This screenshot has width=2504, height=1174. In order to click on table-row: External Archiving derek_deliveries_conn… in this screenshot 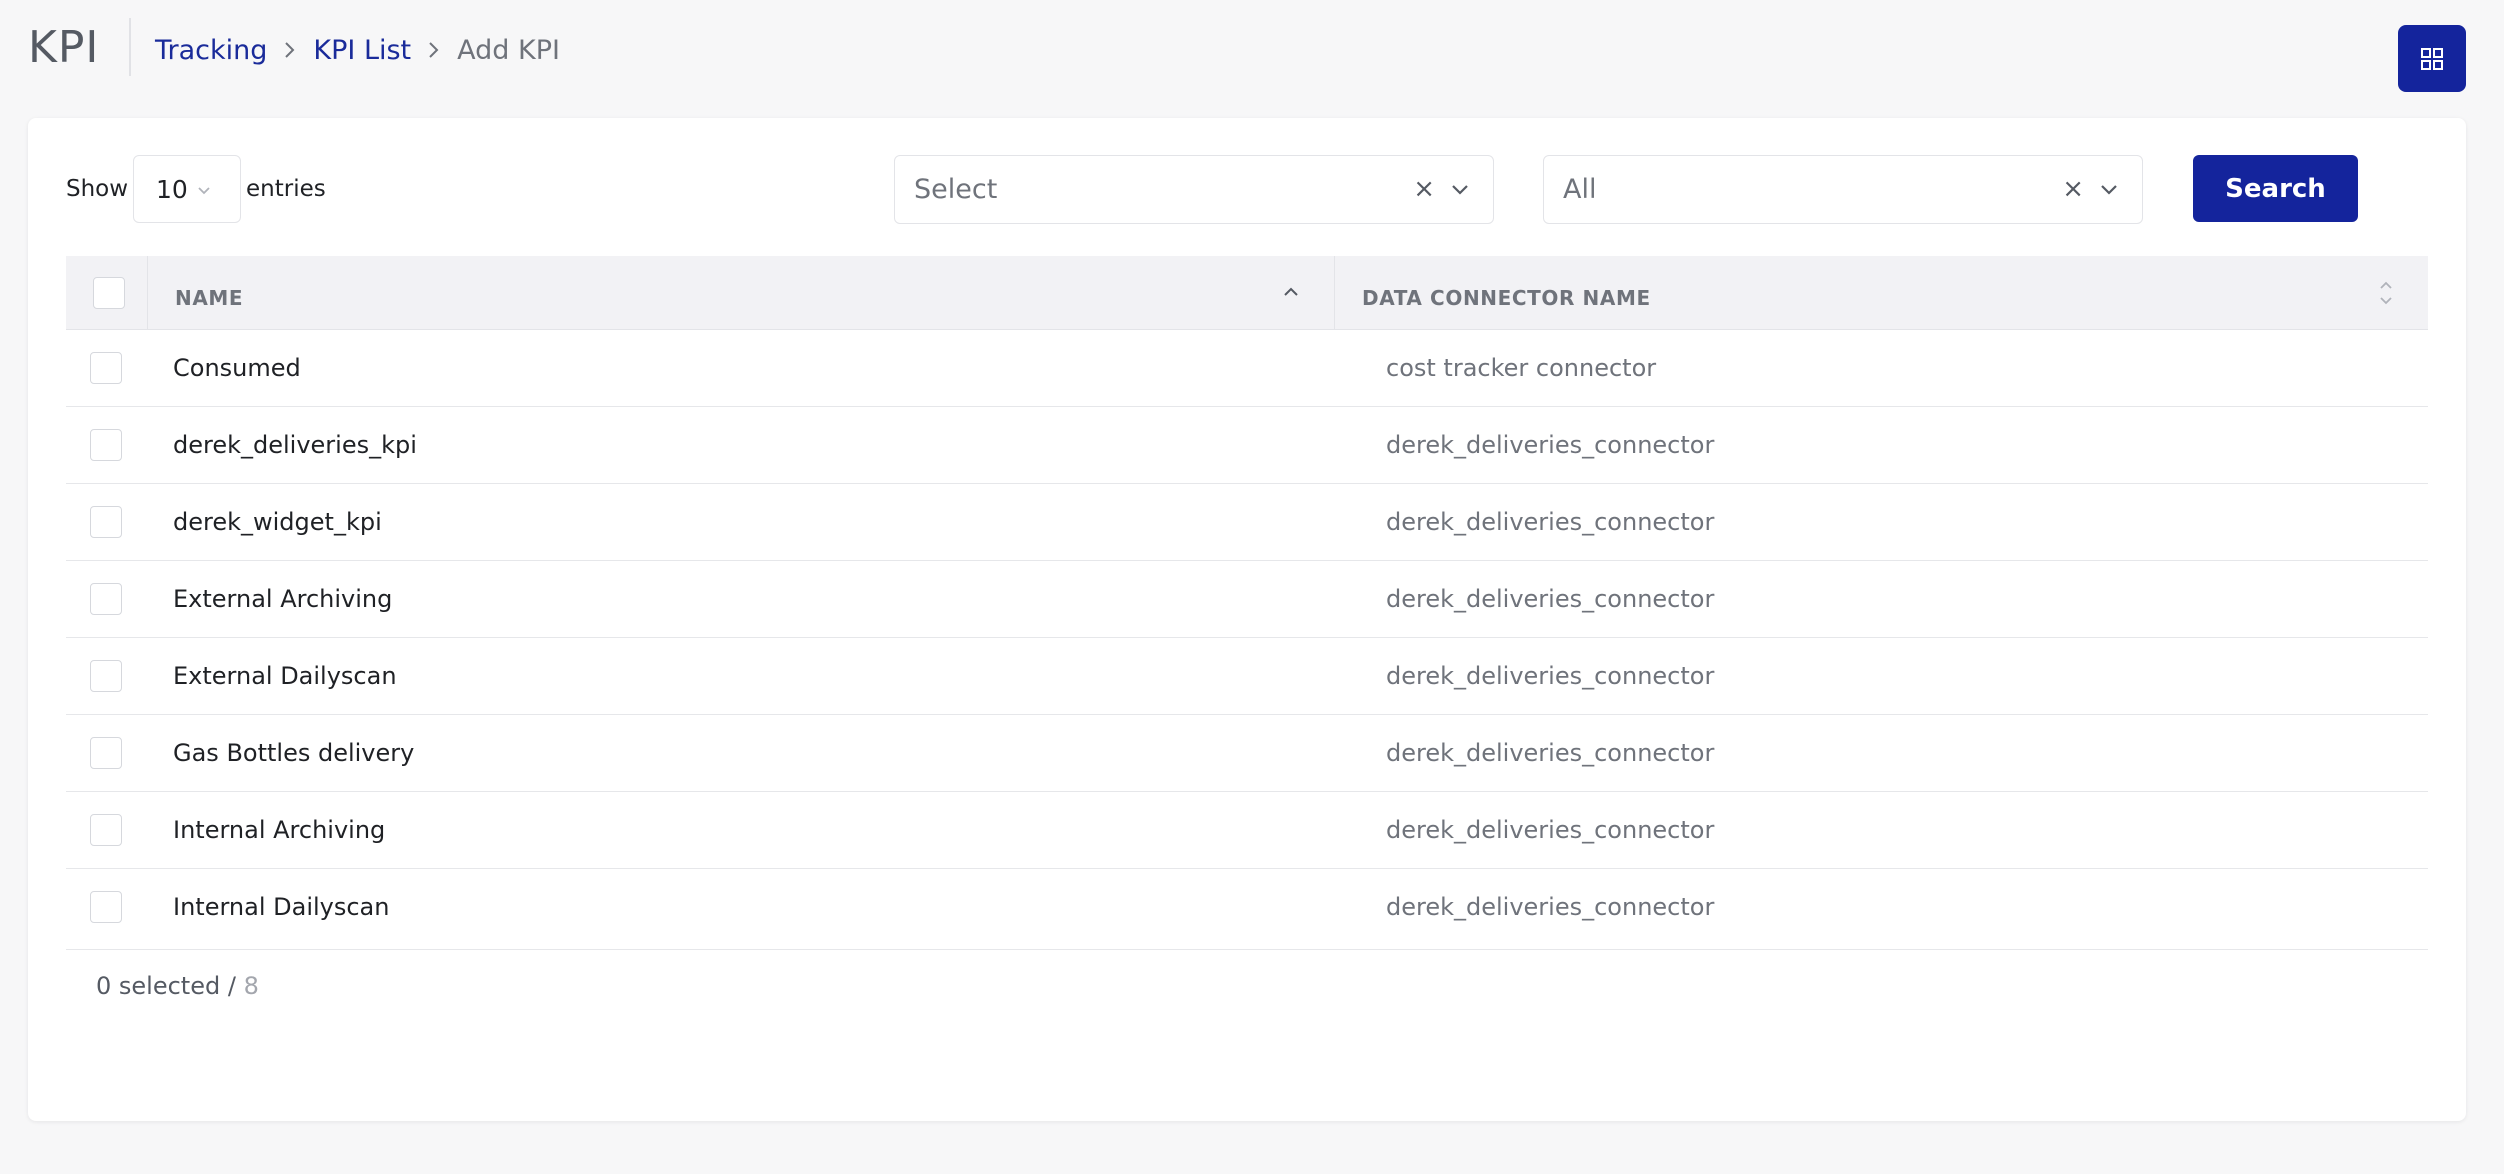, I will do `click(1247, 599)`.